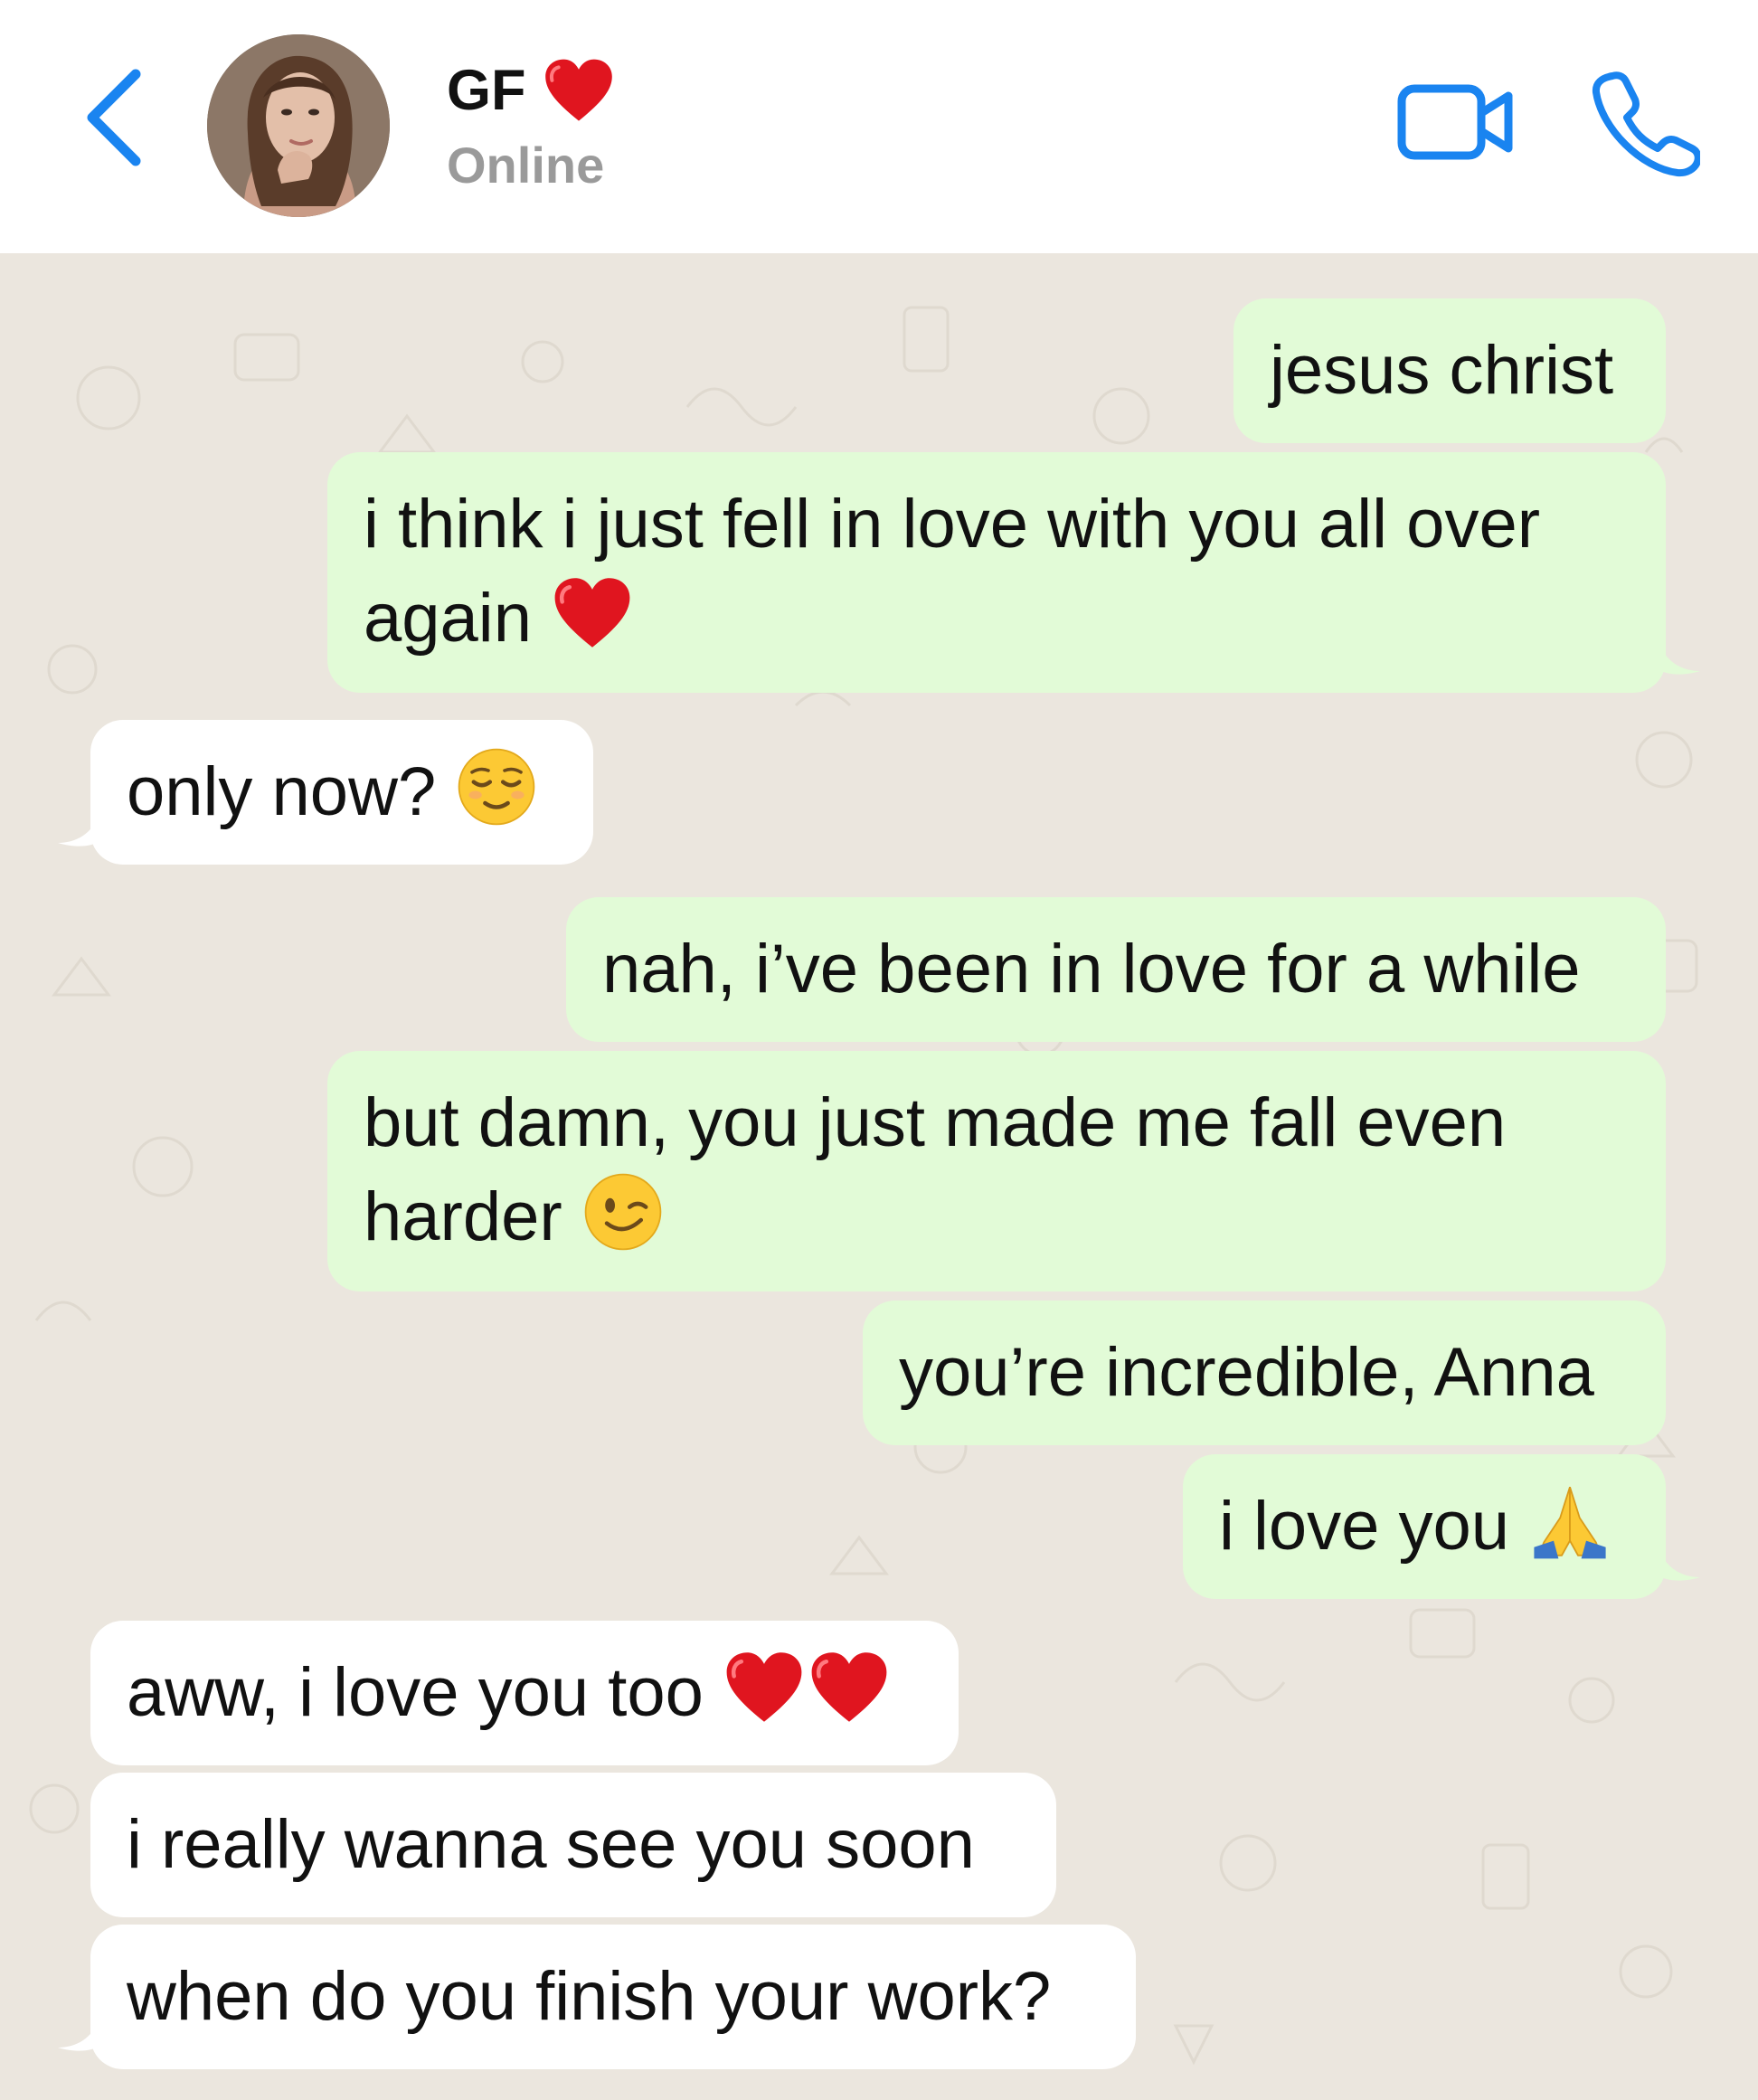 The image size is (1758, 2100). I want to click on contact-name-text: GF, so click(486, 90).